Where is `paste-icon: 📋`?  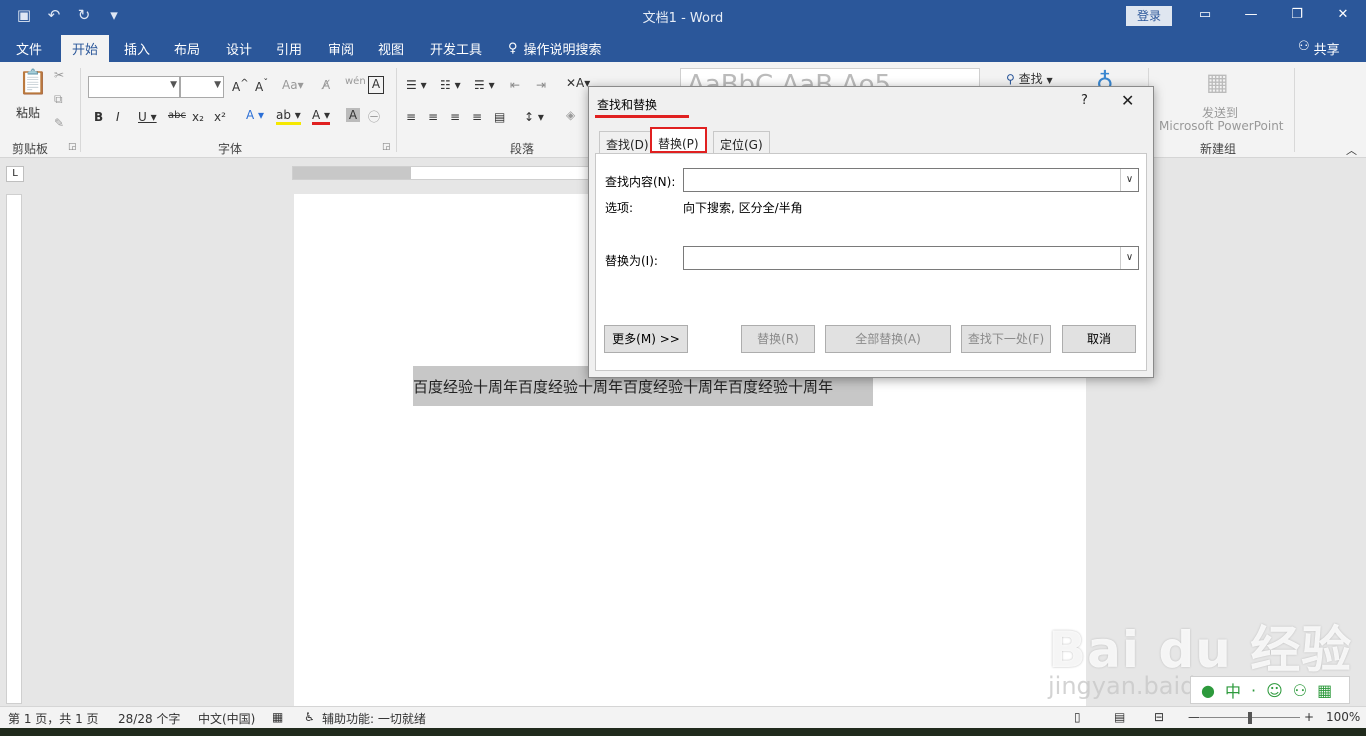 paste-icon: 📋 is located at coordinates (33, 82).